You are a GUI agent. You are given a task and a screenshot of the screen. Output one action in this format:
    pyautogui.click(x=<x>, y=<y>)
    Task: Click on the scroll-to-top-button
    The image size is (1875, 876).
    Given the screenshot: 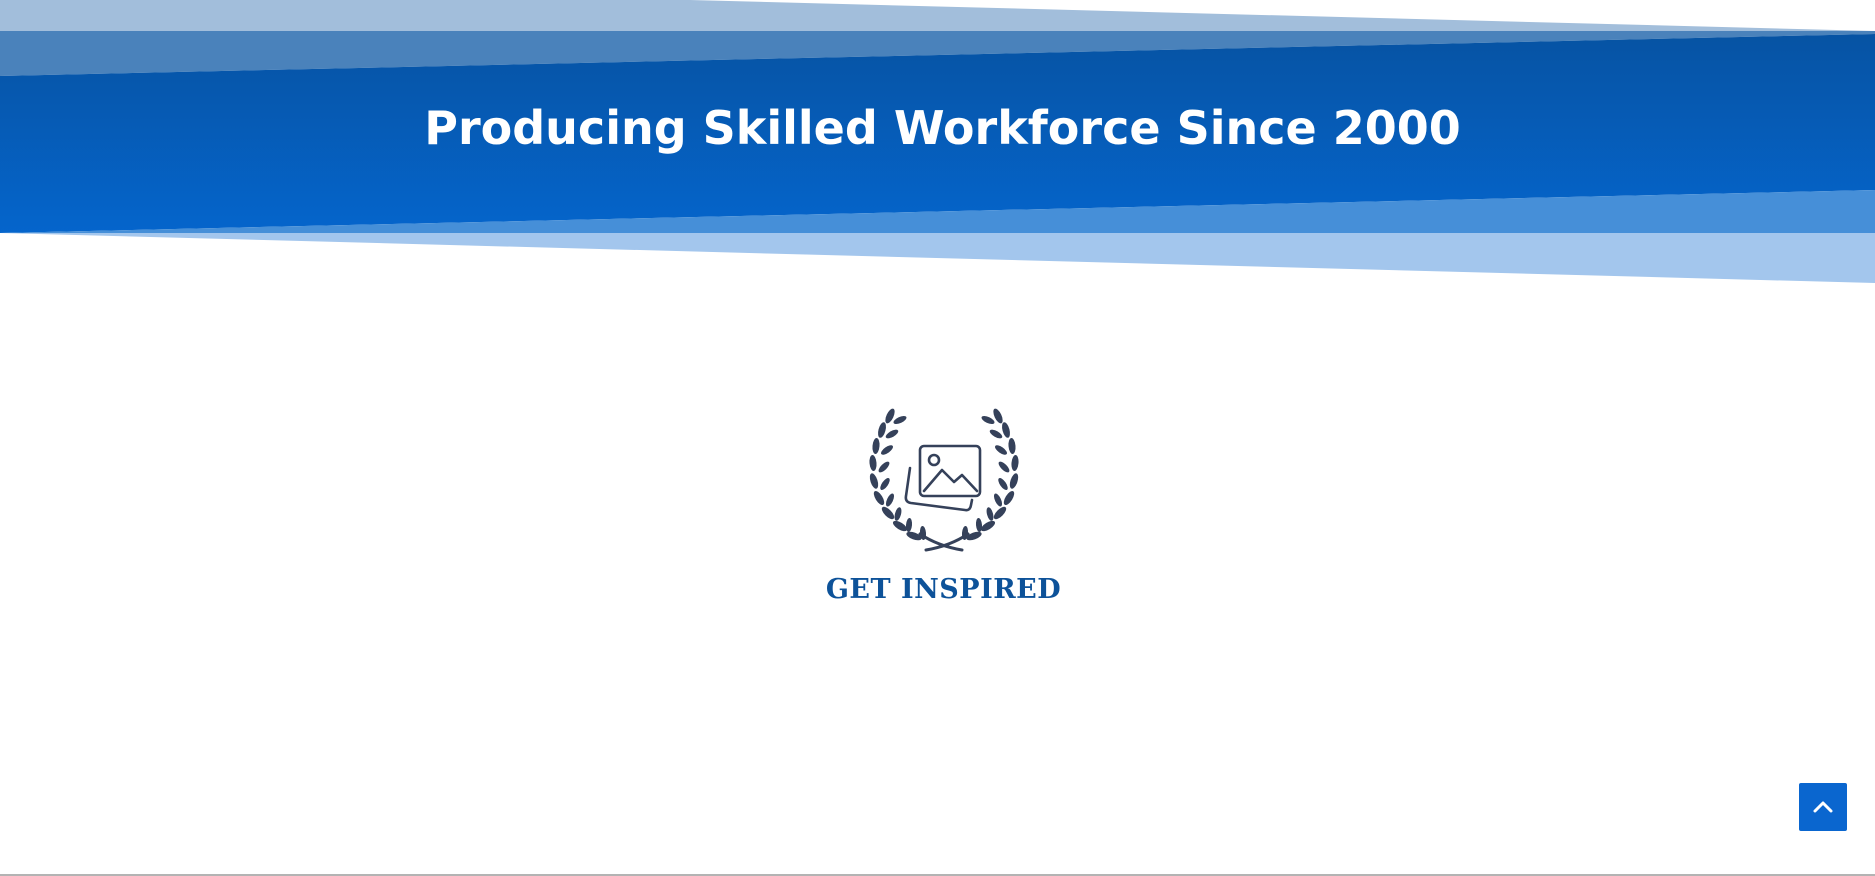 What is the action you would take?
    pyautogui.click(x=1823, y=807)
    